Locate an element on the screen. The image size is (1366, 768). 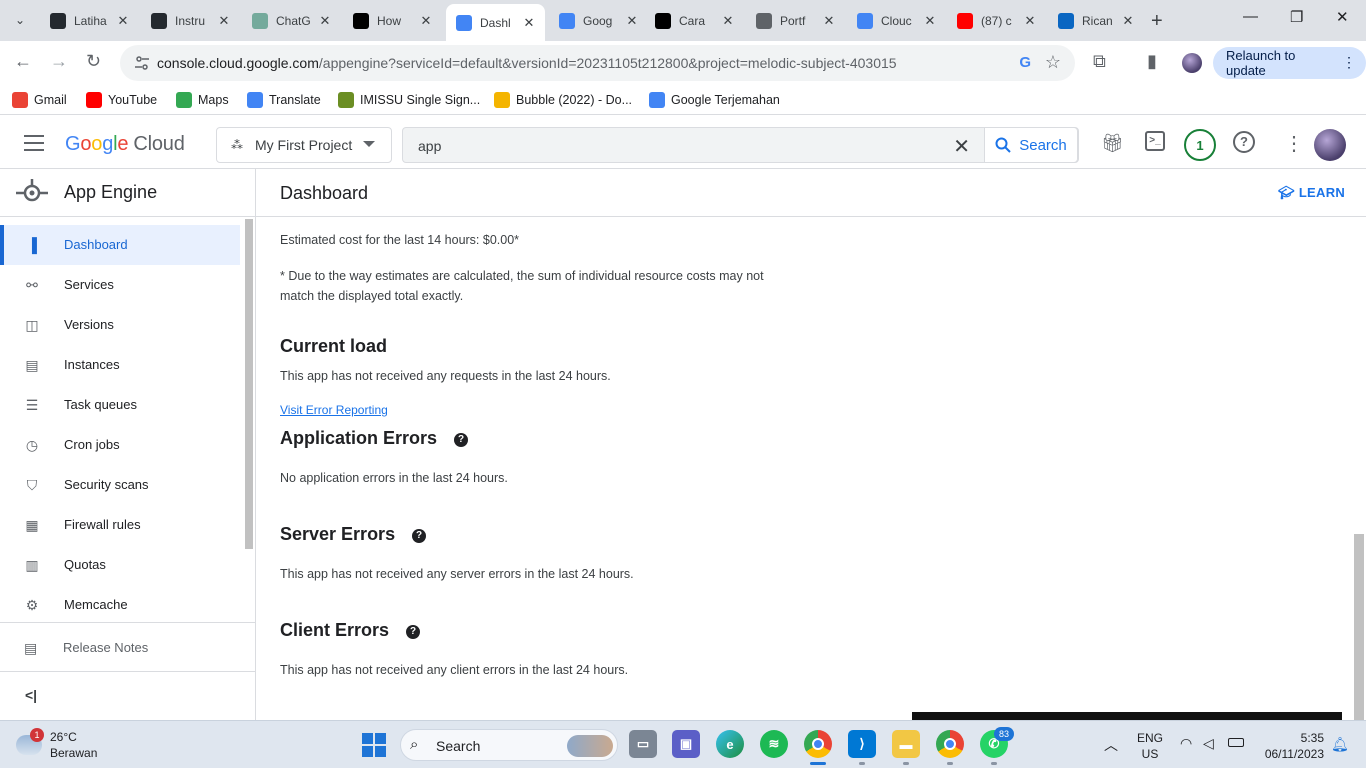
teams-icon: ▣ is located at coordinates (686, 744).